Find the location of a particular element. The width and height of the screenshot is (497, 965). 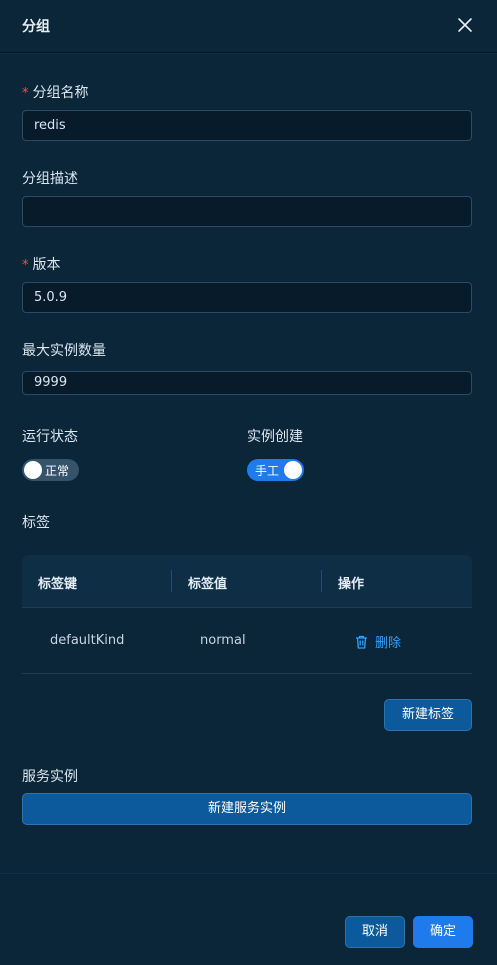

tag-key-cell: defaultKind is located at coordinates (87, 640).